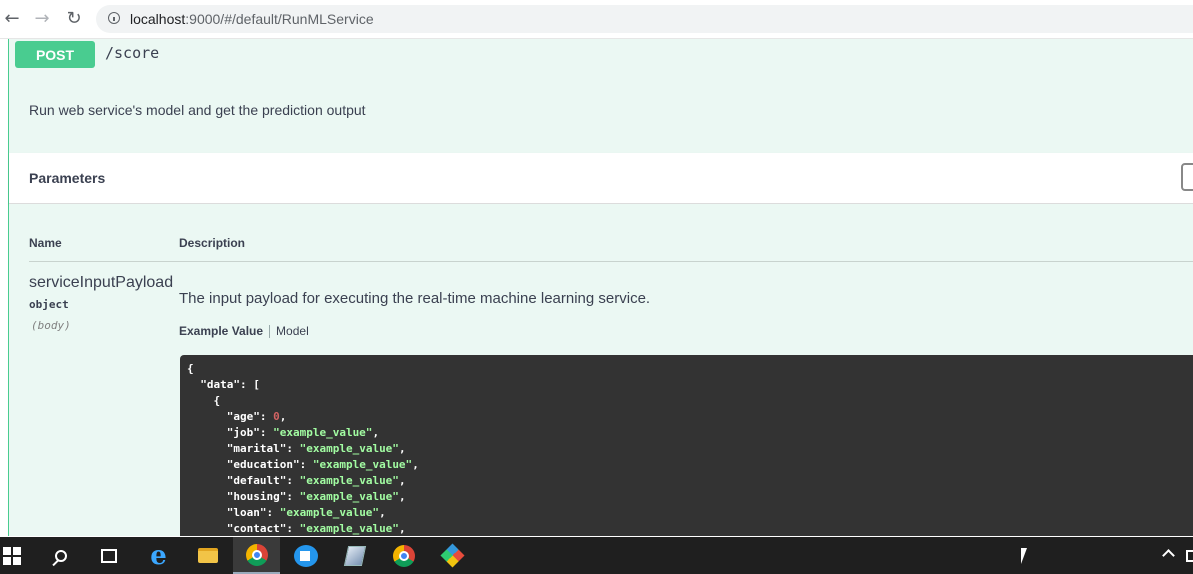 The image size is (1193, 574). Describe the element at coordinates (296, 496) in the screenshot. I see `code-line: "housing": "example_value",` at that location.